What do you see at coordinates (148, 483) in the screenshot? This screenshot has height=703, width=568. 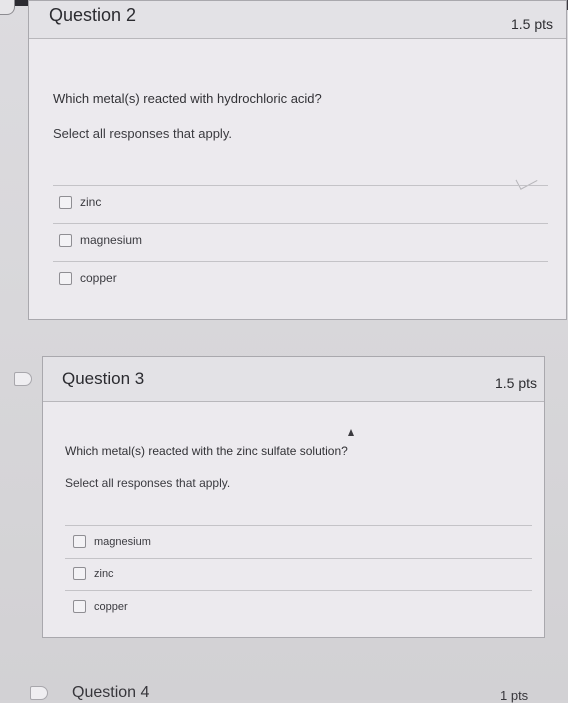 I see `question-3-instruction: Select all responses that apply.` at bounding box center [148, 483].